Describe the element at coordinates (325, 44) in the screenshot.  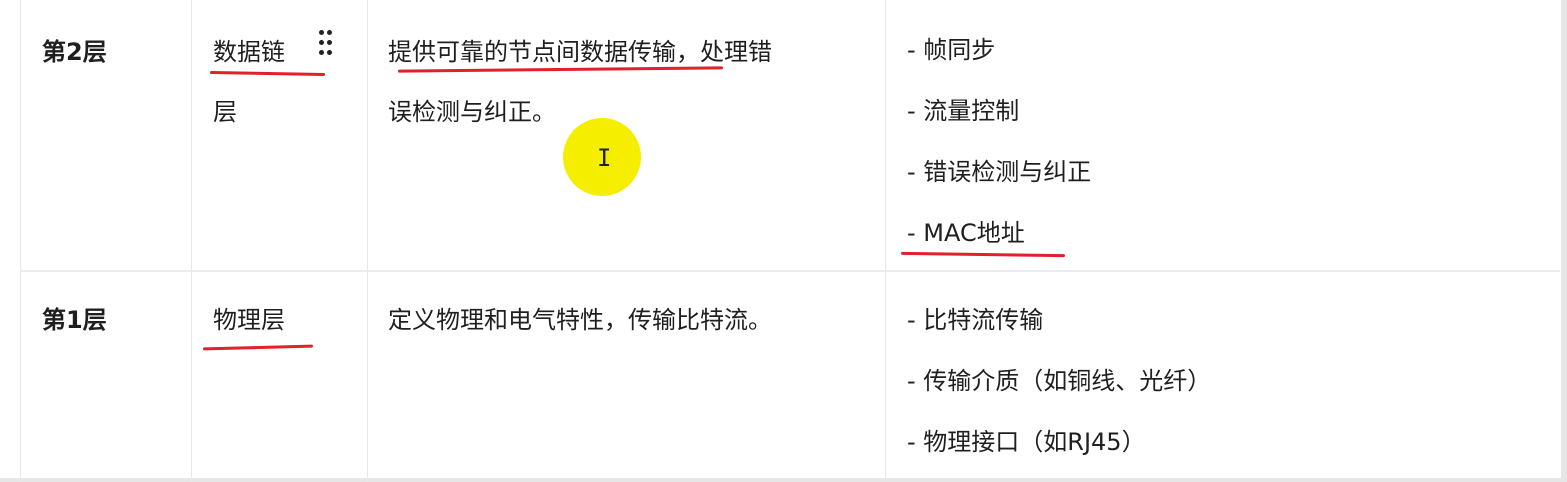
I see `drag-handle-icon` at that location.